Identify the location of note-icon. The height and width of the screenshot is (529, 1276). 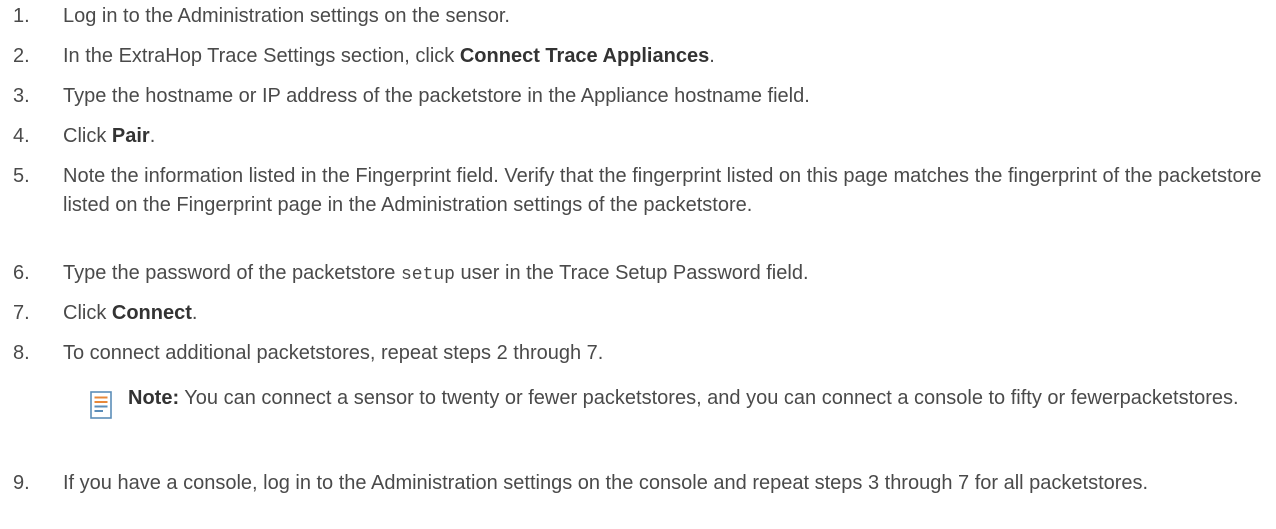
(101, 405).